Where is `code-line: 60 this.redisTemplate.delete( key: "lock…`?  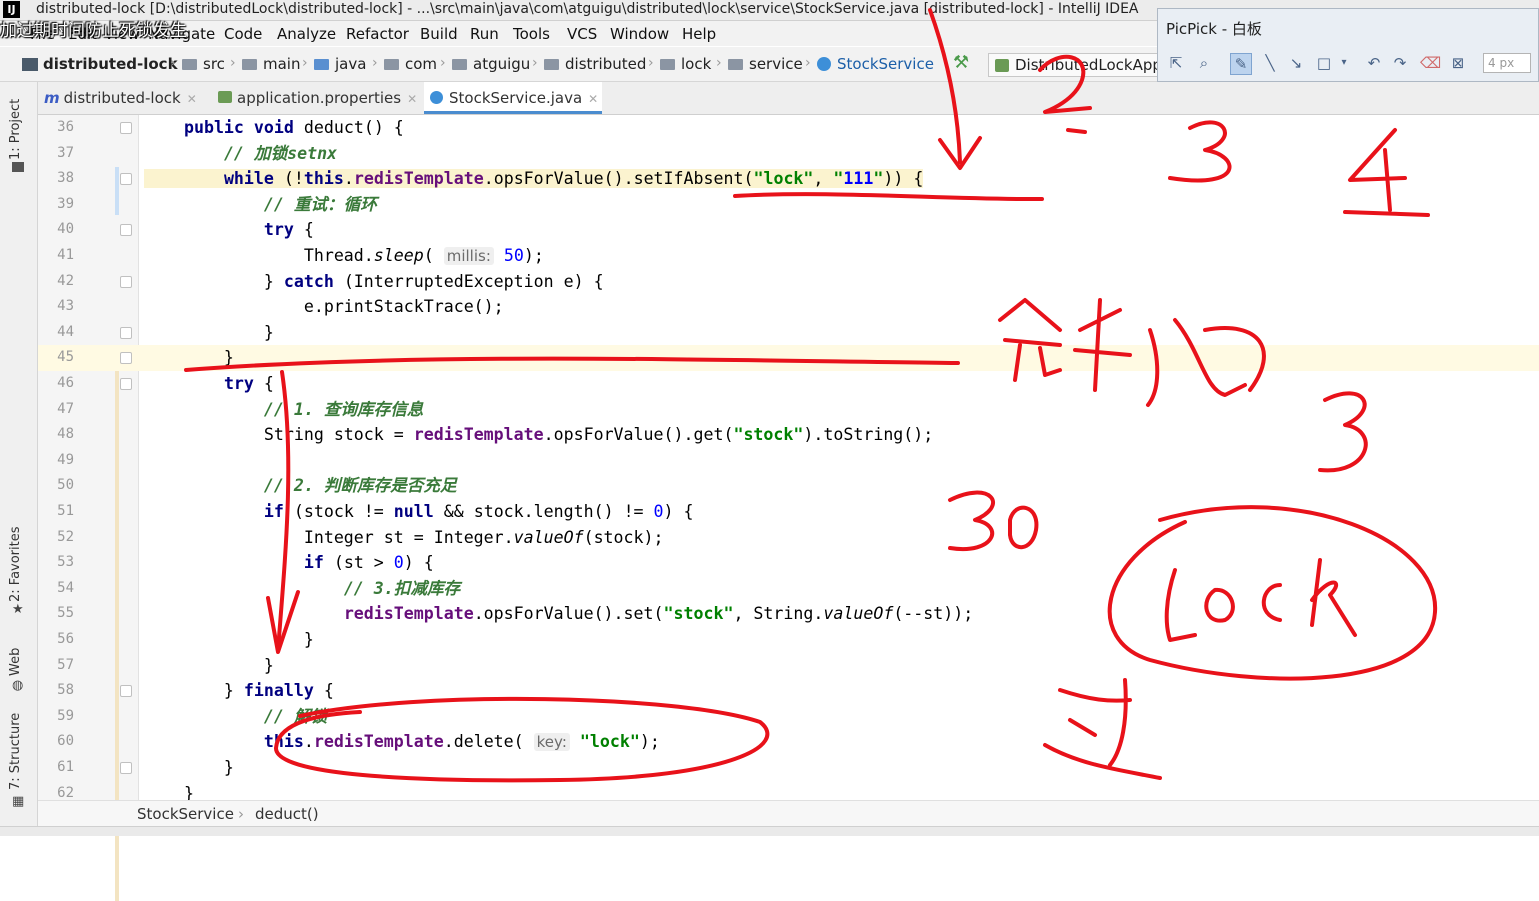 code-line: 60 this.redisTemplate.delete( key: "lock… is located at coordinates (788, 742).